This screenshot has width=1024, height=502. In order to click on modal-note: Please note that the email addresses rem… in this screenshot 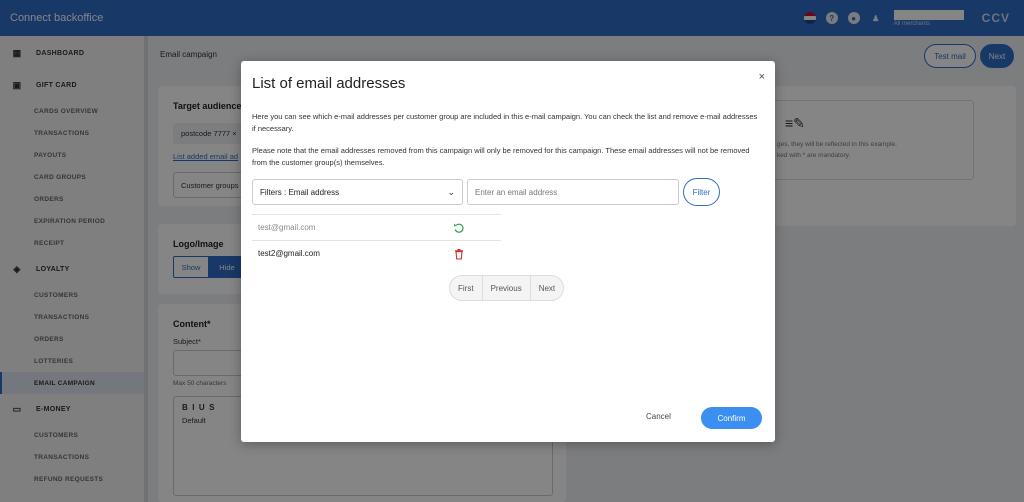, I will do `click(501, 156)`.